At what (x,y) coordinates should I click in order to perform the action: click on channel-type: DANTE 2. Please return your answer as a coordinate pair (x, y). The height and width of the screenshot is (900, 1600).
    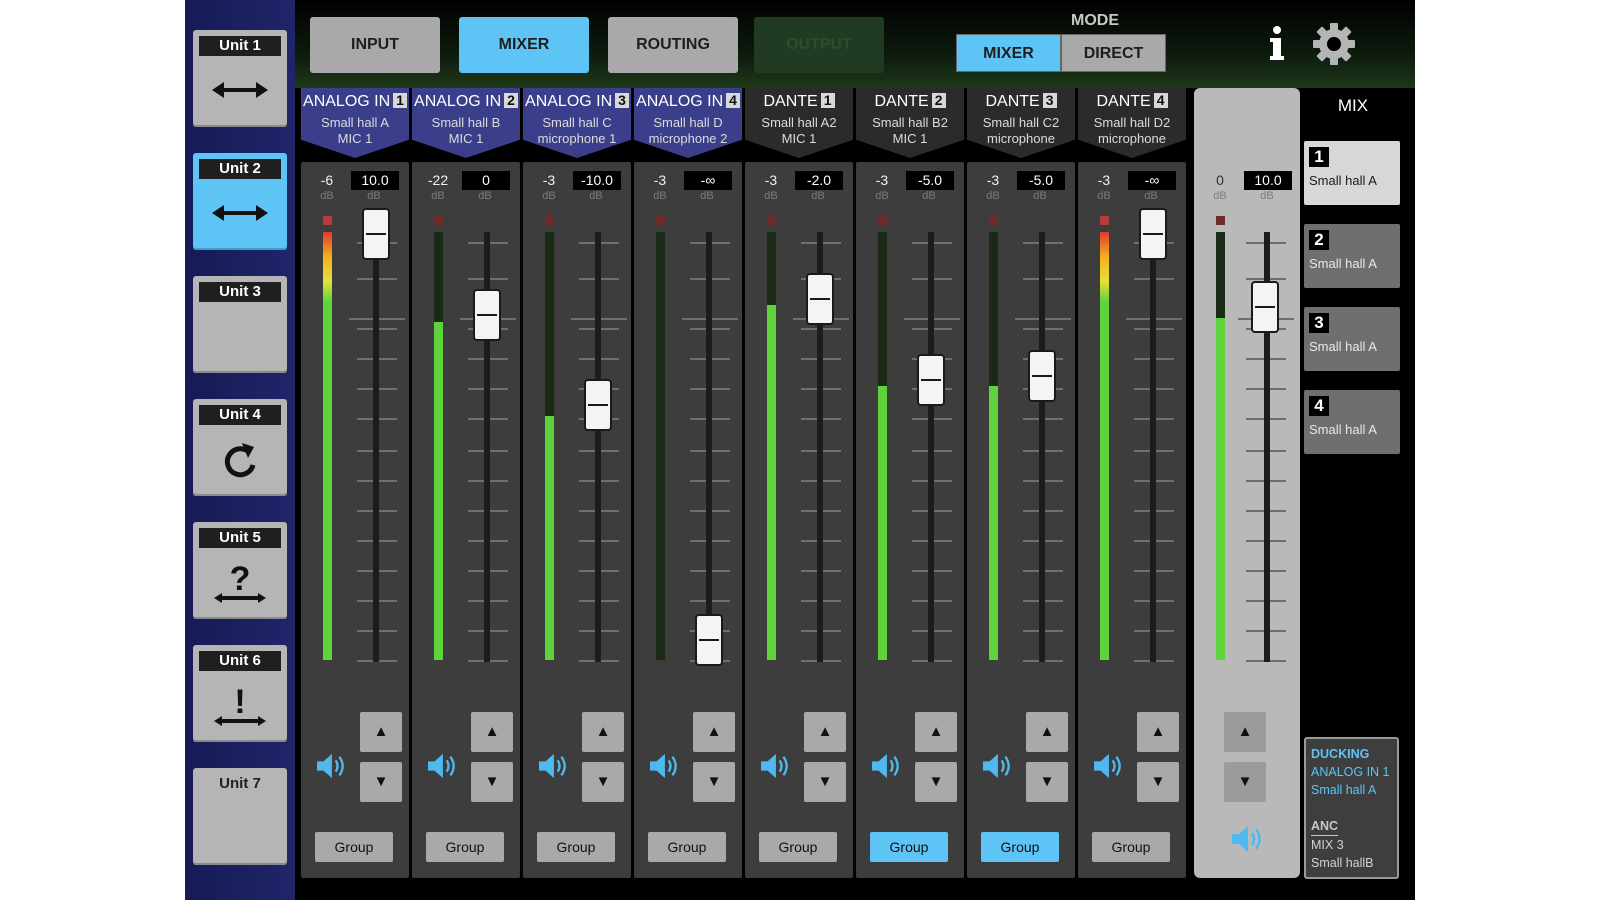
    Looking at the image, I should click on (910, 102).